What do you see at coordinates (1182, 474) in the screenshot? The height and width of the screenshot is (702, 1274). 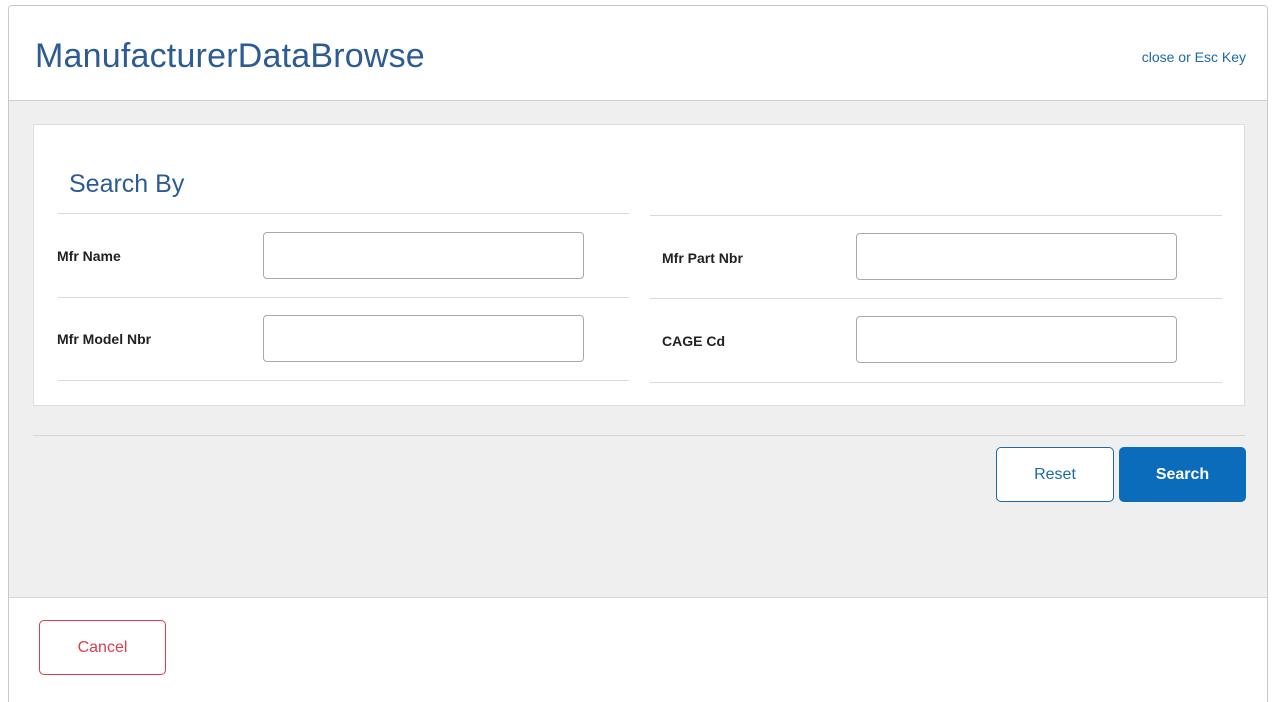 I see `search-button: Search` at bounding box center [1182, 474].